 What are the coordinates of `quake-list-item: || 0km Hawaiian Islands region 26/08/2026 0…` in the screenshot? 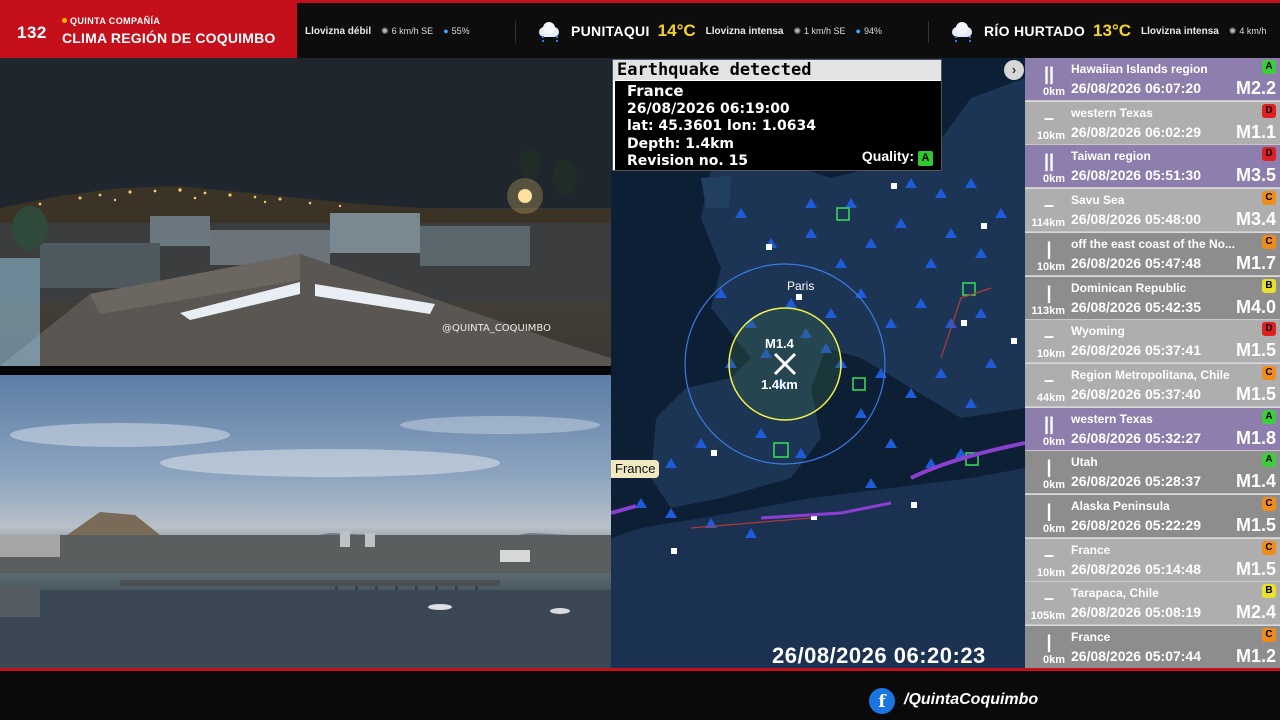 It's located at (1152, 79).